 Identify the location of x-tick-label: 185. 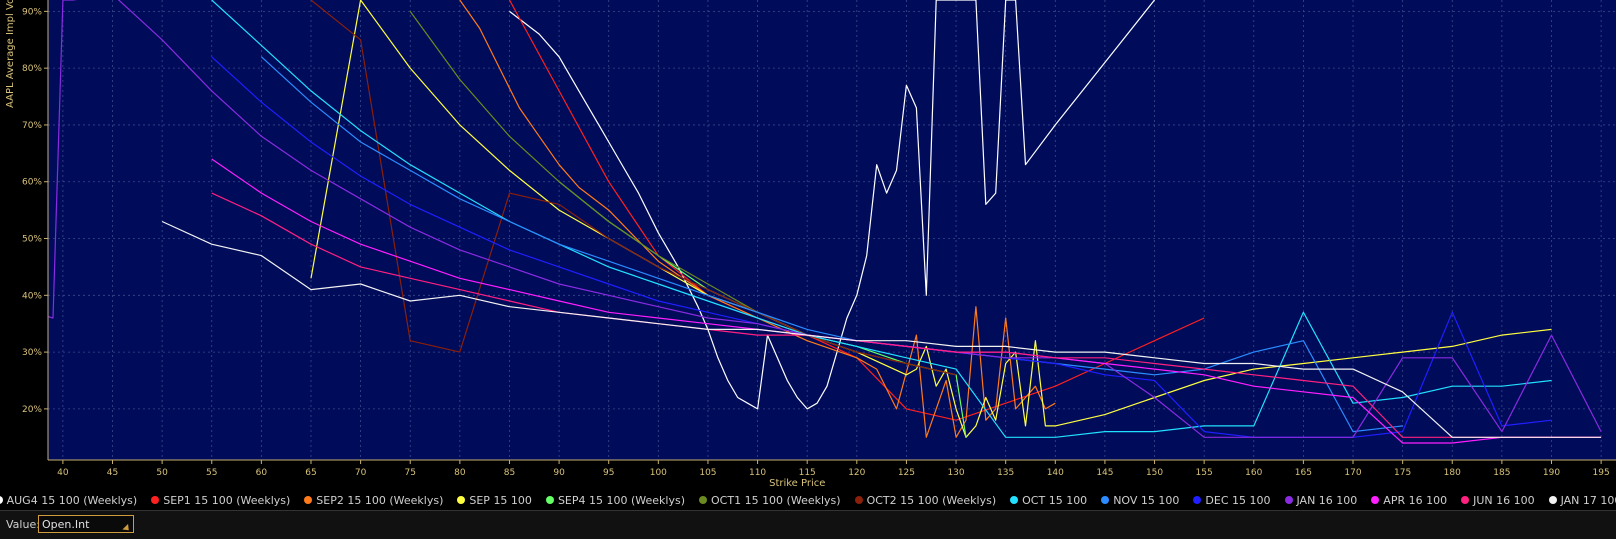
(1501, 473).